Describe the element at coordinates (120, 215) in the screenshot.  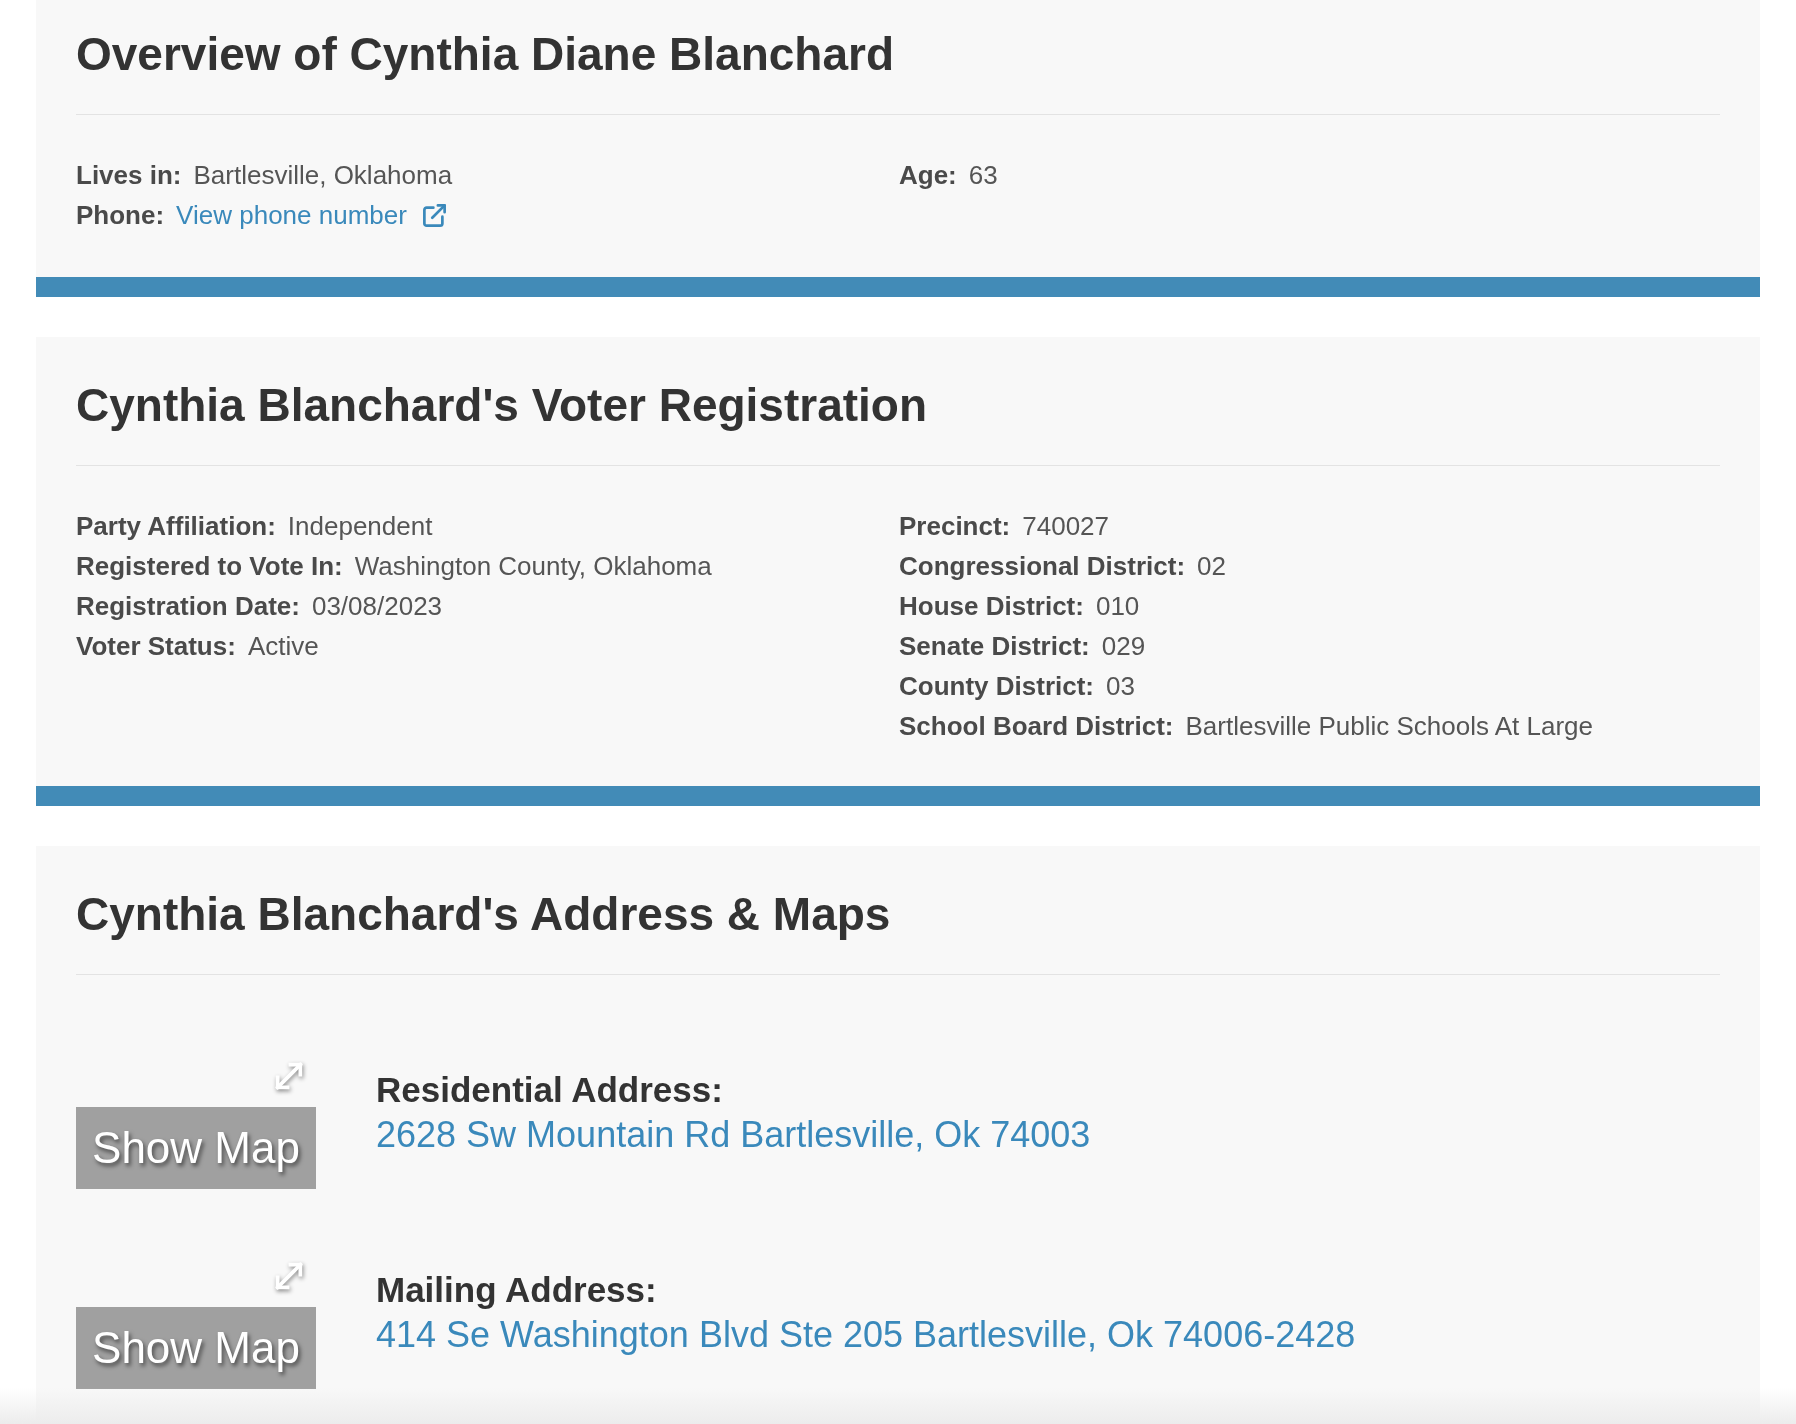
I see `field-label: Phone:` at that location.